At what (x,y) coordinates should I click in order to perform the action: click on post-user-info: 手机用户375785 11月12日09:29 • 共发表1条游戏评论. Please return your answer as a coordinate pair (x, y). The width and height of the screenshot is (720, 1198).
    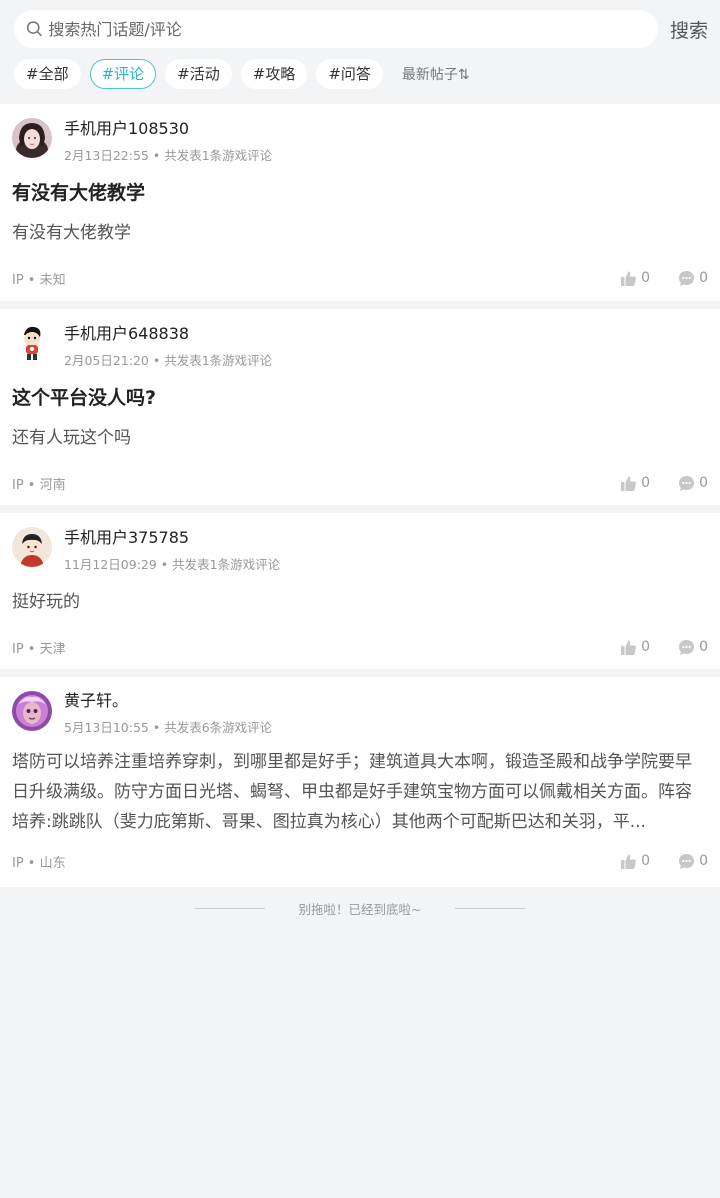
    Looking at the image, I should click on (172, 550).